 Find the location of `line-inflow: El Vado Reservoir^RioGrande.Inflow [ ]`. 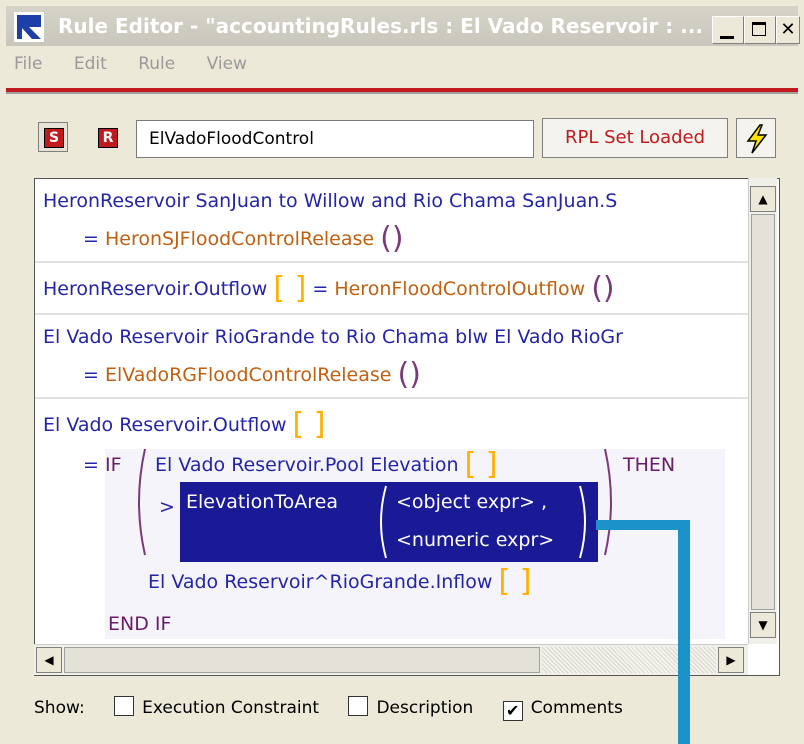

line-inflow: El Vado Reservoir^RioGrande.Inflow [ ] is located at coordinates (339, 582).